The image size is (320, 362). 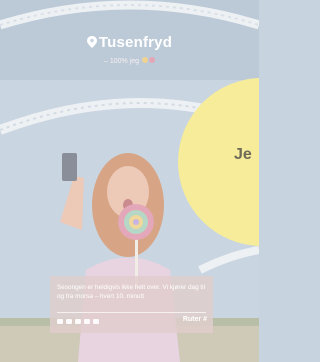 What do you see at coordinates (205, 319) in the screenshot?
I see `hash-icon: #` at bounding box center [205, 319].